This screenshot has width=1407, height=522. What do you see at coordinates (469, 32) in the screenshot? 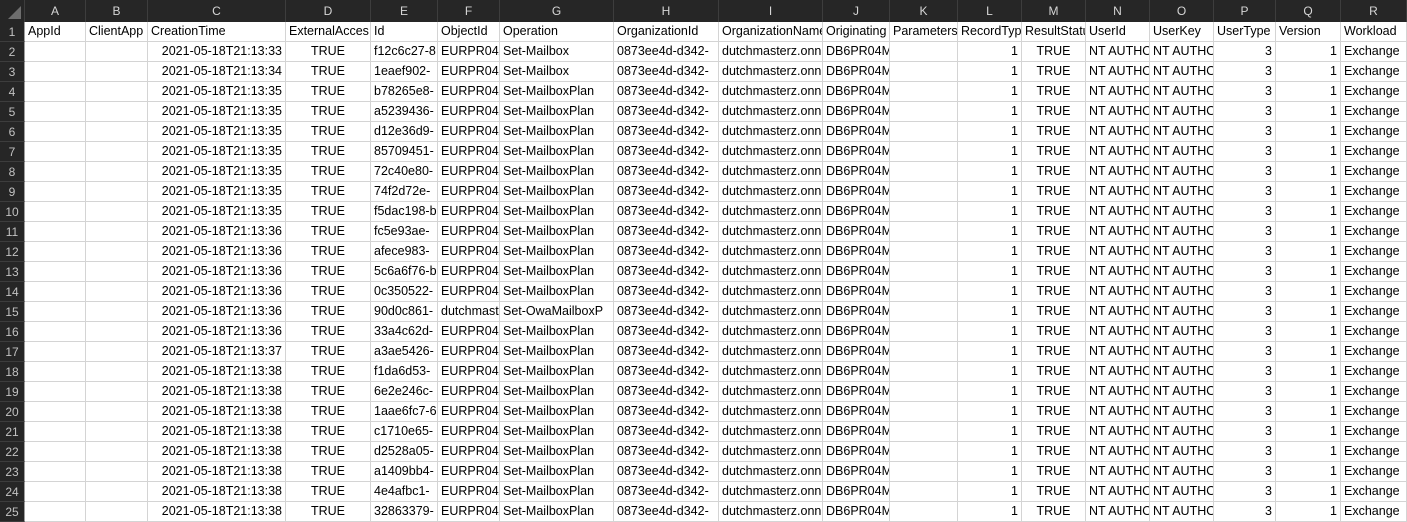
I see `column-title-cell: ObjectId` at bounding box center [469, 32].